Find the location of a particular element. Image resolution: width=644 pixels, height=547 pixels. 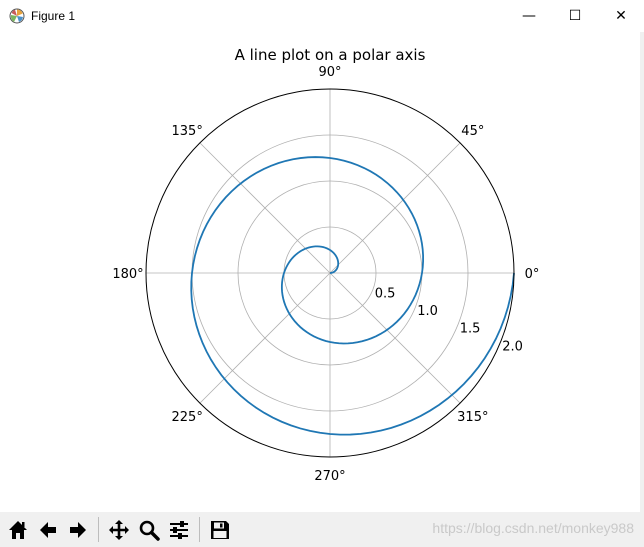

back-icon is located at coordinates (48, 529).